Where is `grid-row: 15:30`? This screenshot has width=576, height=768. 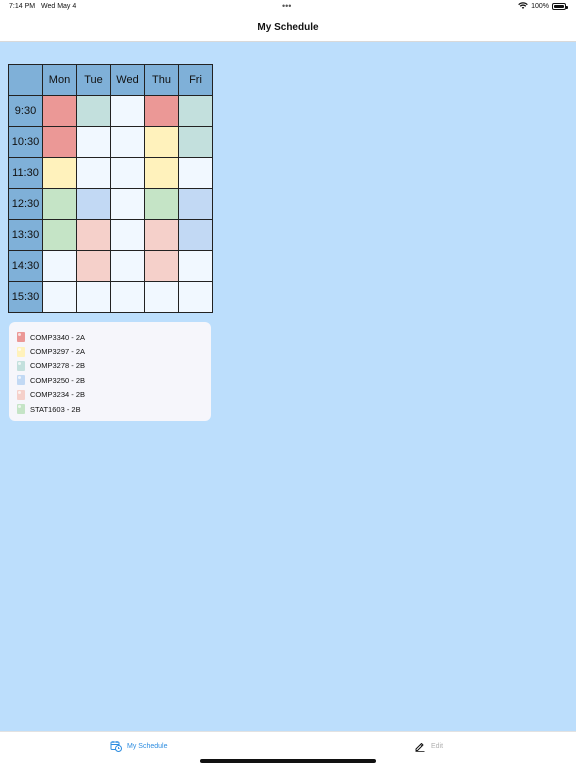
grid-row: 15:30 is located at coordinates (110, 297).